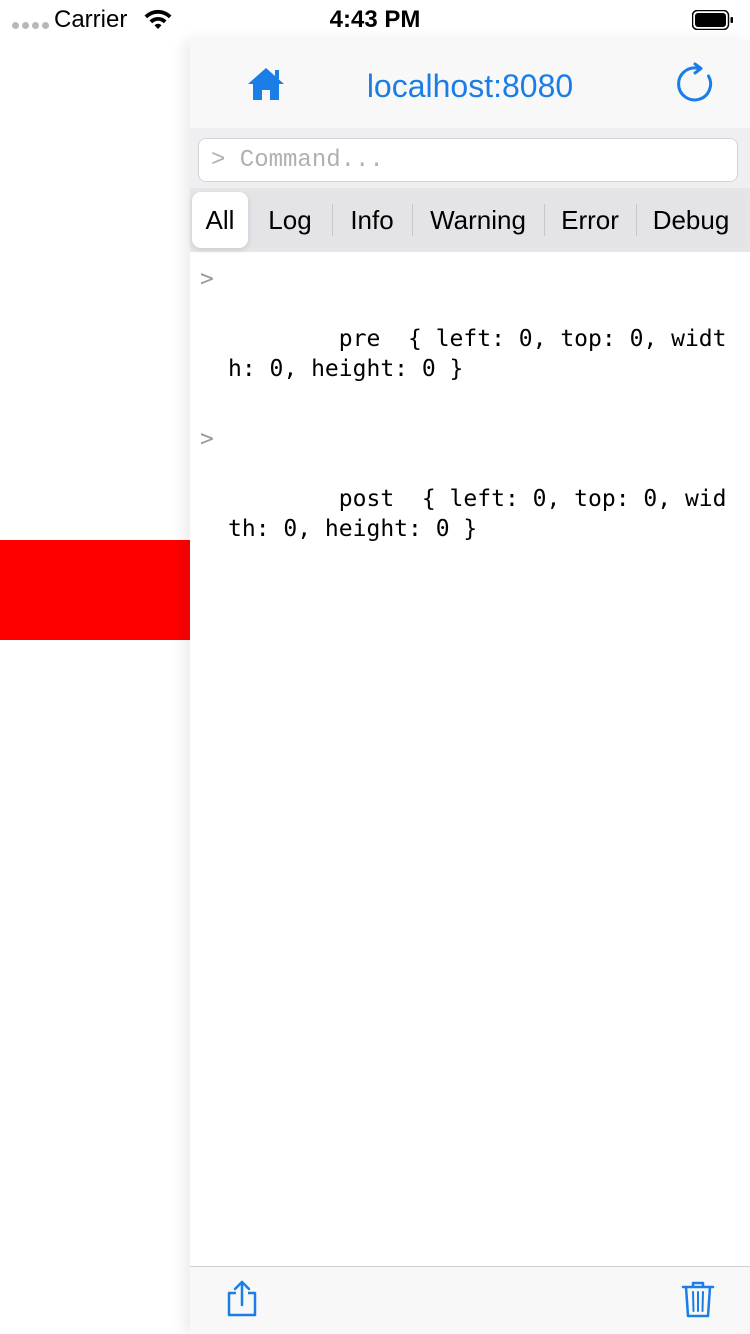 The width and height of the screenshot is (750, 1334). Describe the element at coordinates (691, 220) in the screenshot. I see `filter-debug: Debug` at that location.